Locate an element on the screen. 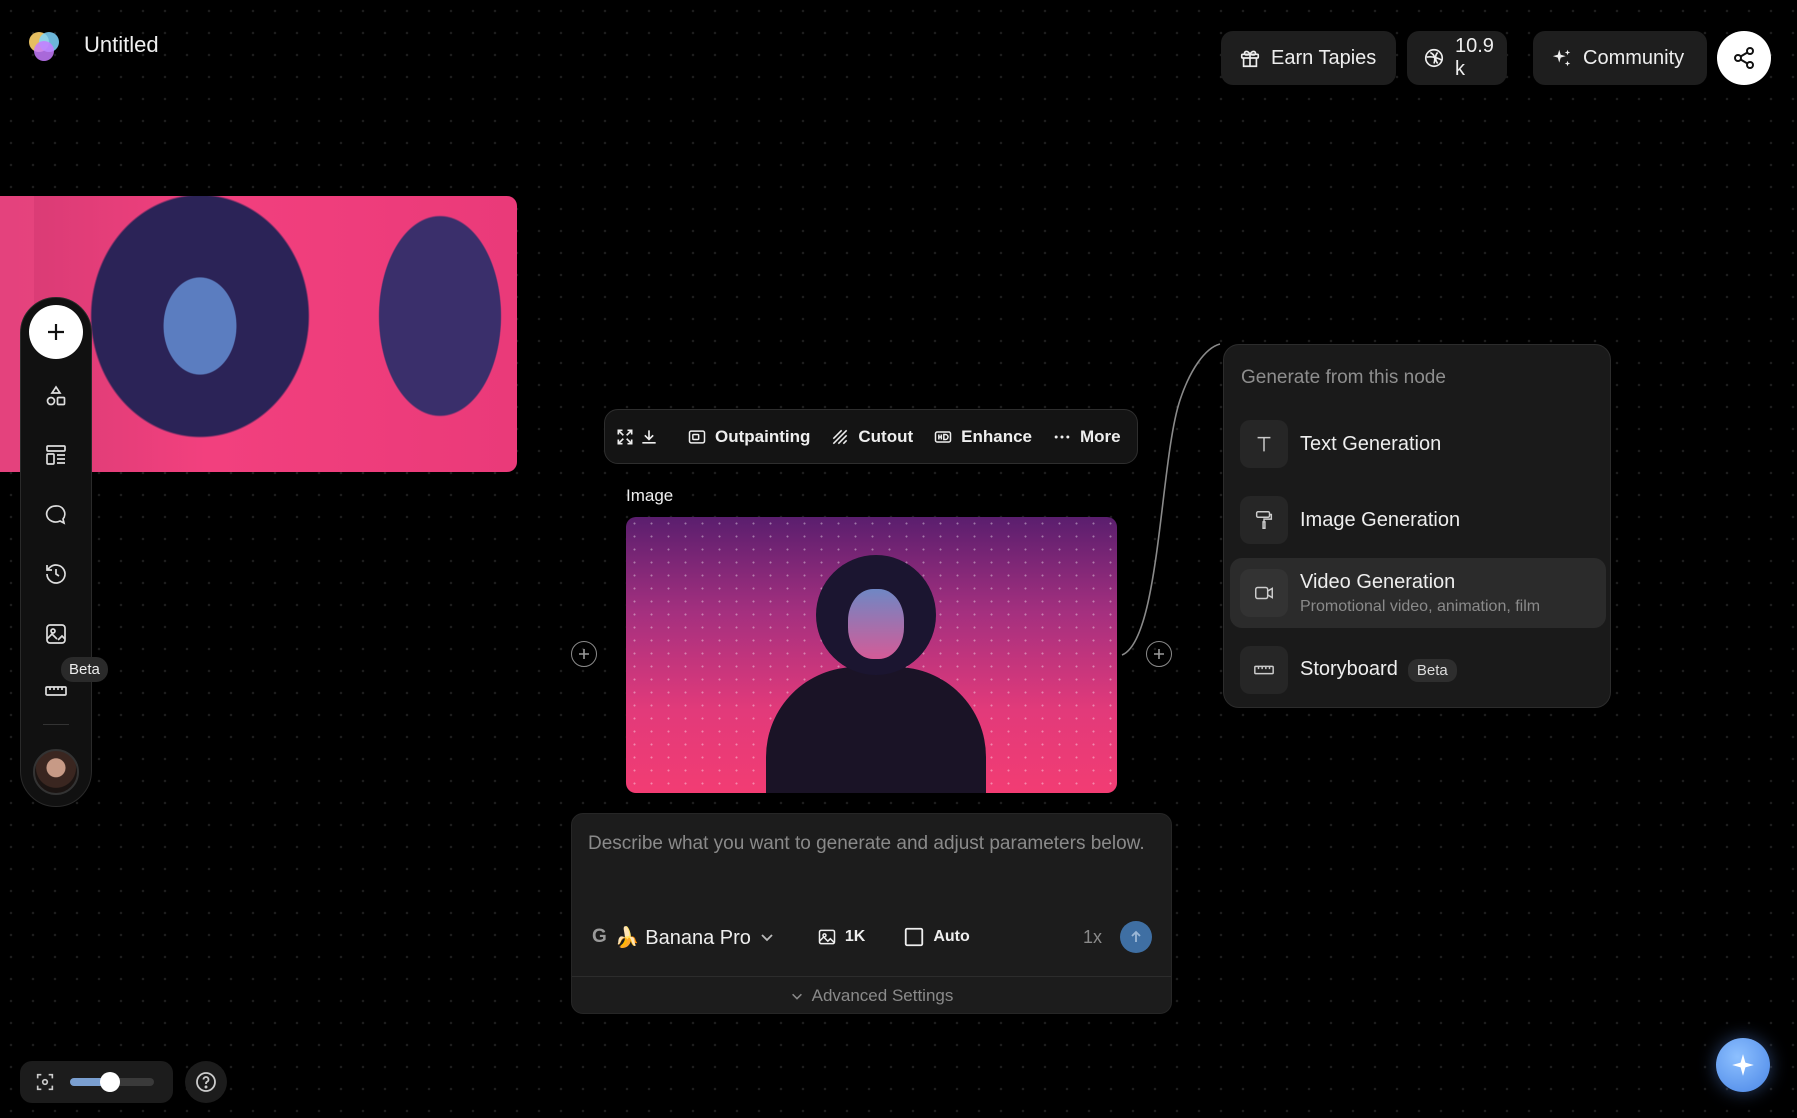  aspect-selector: Auto is located at coordinates (936, 937).